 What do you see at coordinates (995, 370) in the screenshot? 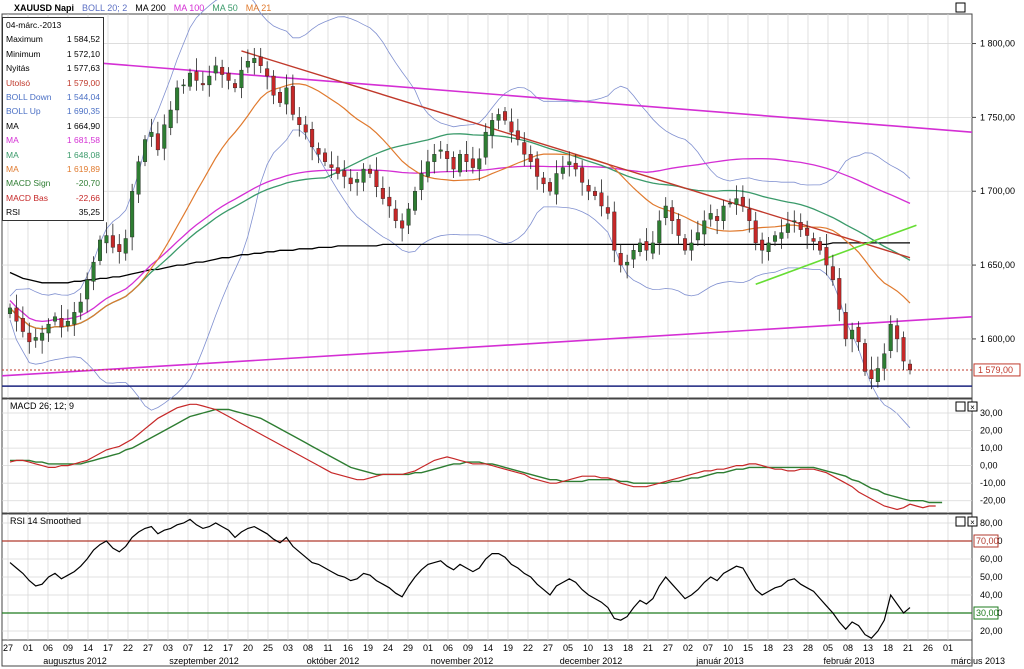
I see `last-price-label: 1 579,00` at bounding box center [995, 370].